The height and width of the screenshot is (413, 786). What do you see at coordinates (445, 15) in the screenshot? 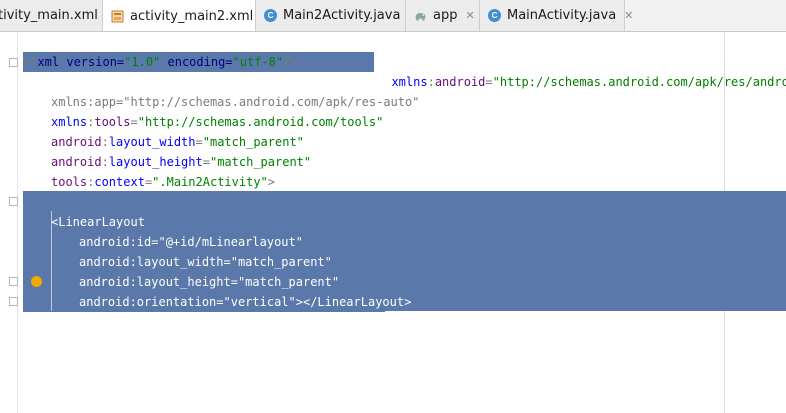
I see `tab-label: app` at bounding box center [445, 15].